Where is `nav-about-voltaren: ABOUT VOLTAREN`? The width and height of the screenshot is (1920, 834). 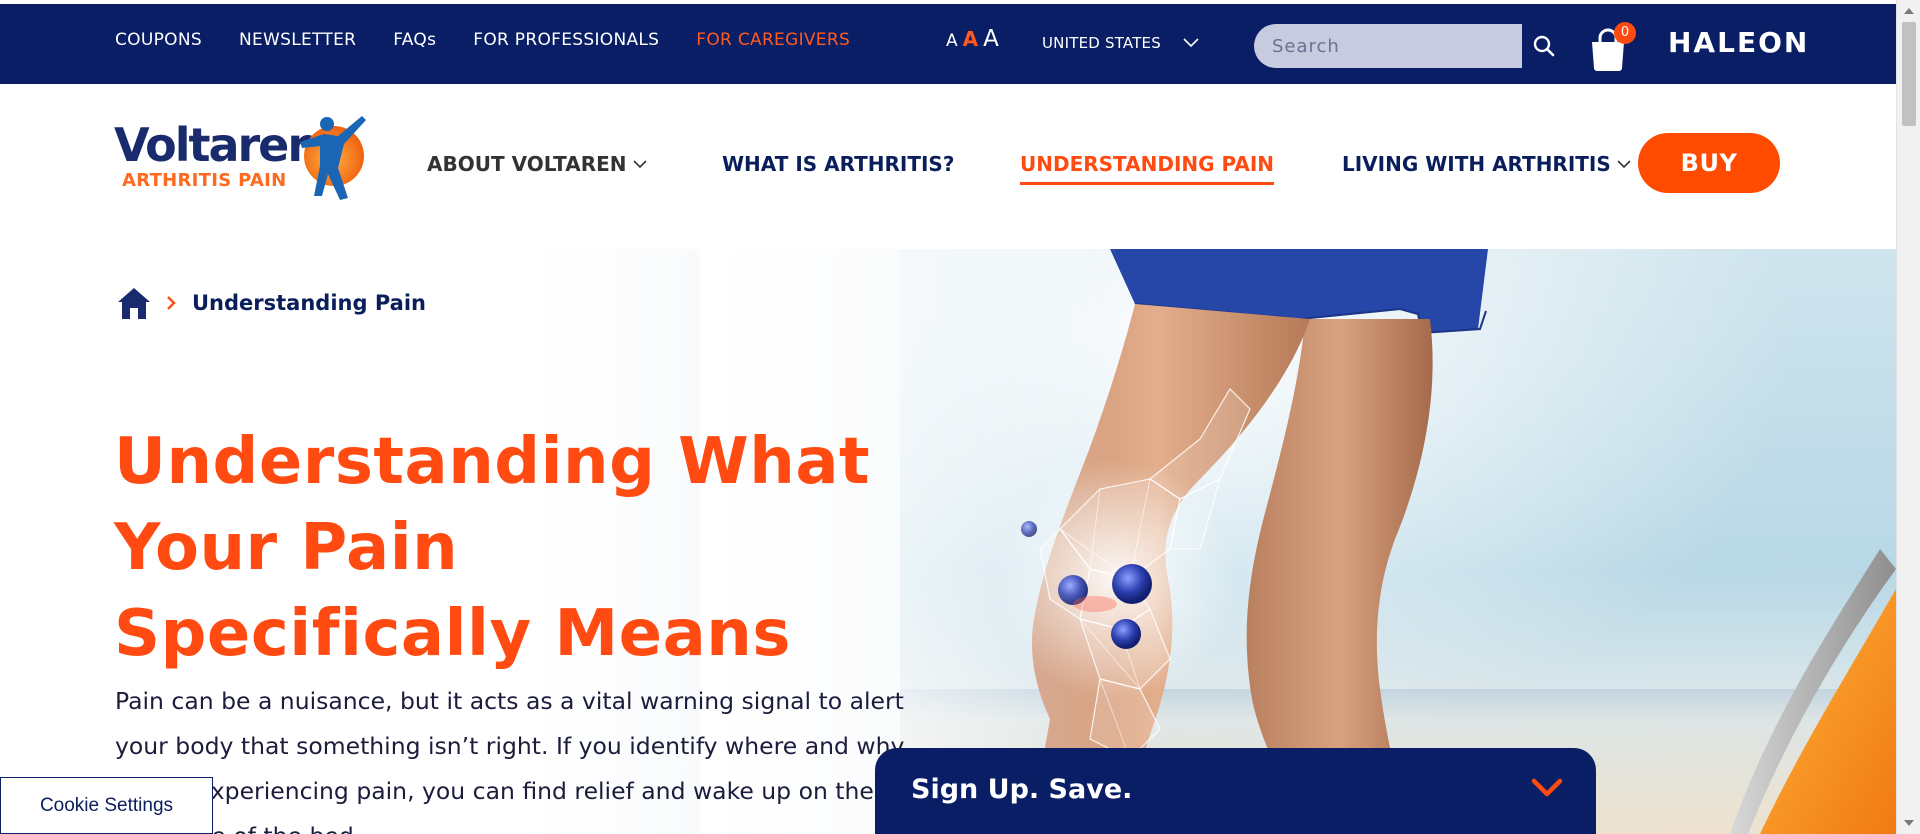
nav-about-voltaren: ABOUT VOLTAREN is located at coordinates (537, 164).